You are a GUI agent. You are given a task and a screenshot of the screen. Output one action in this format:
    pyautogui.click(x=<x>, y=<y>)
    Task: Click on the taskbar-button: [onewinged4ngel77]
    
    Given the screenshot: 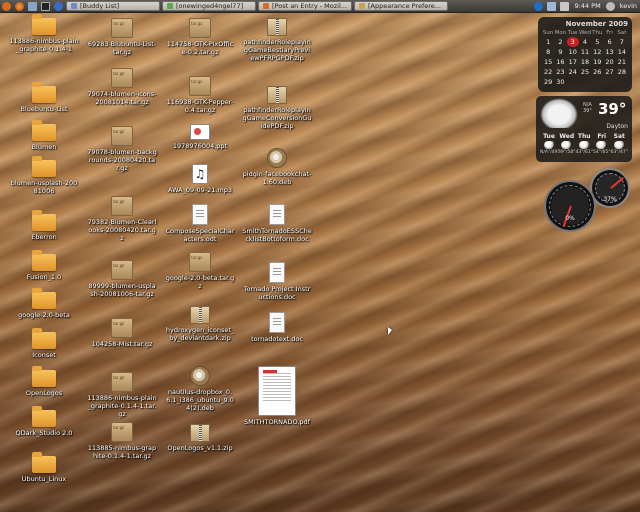 What is the action you would take?
    pyautogui.click(x=209, y=6)
    